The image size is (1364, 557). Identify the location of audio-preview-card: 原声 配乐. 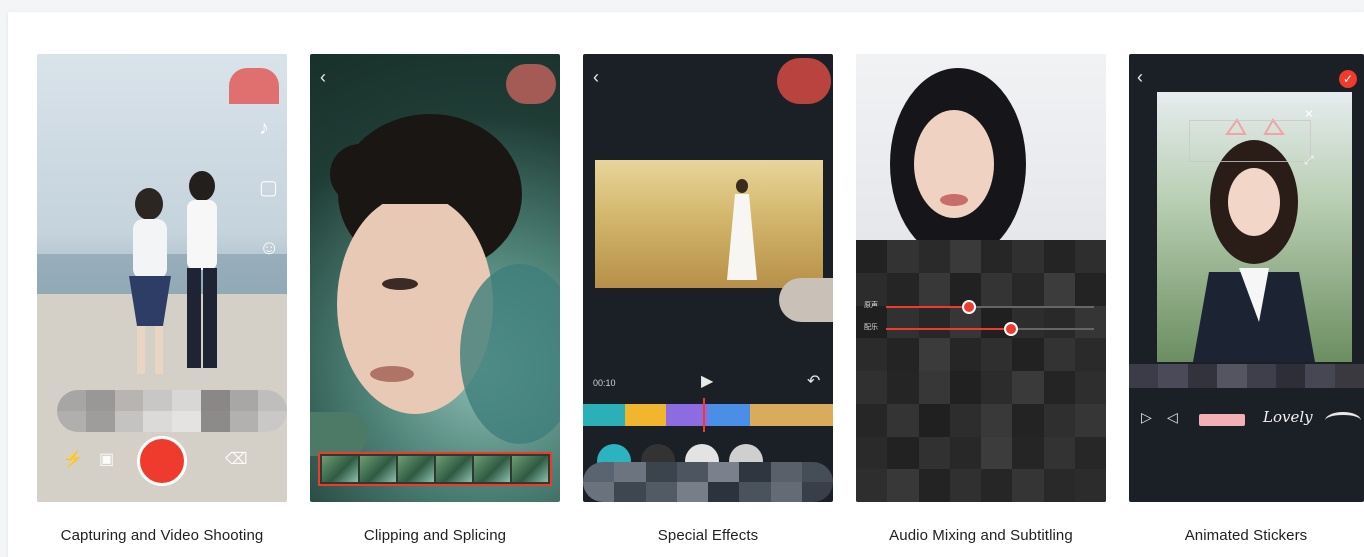
(981, 278).